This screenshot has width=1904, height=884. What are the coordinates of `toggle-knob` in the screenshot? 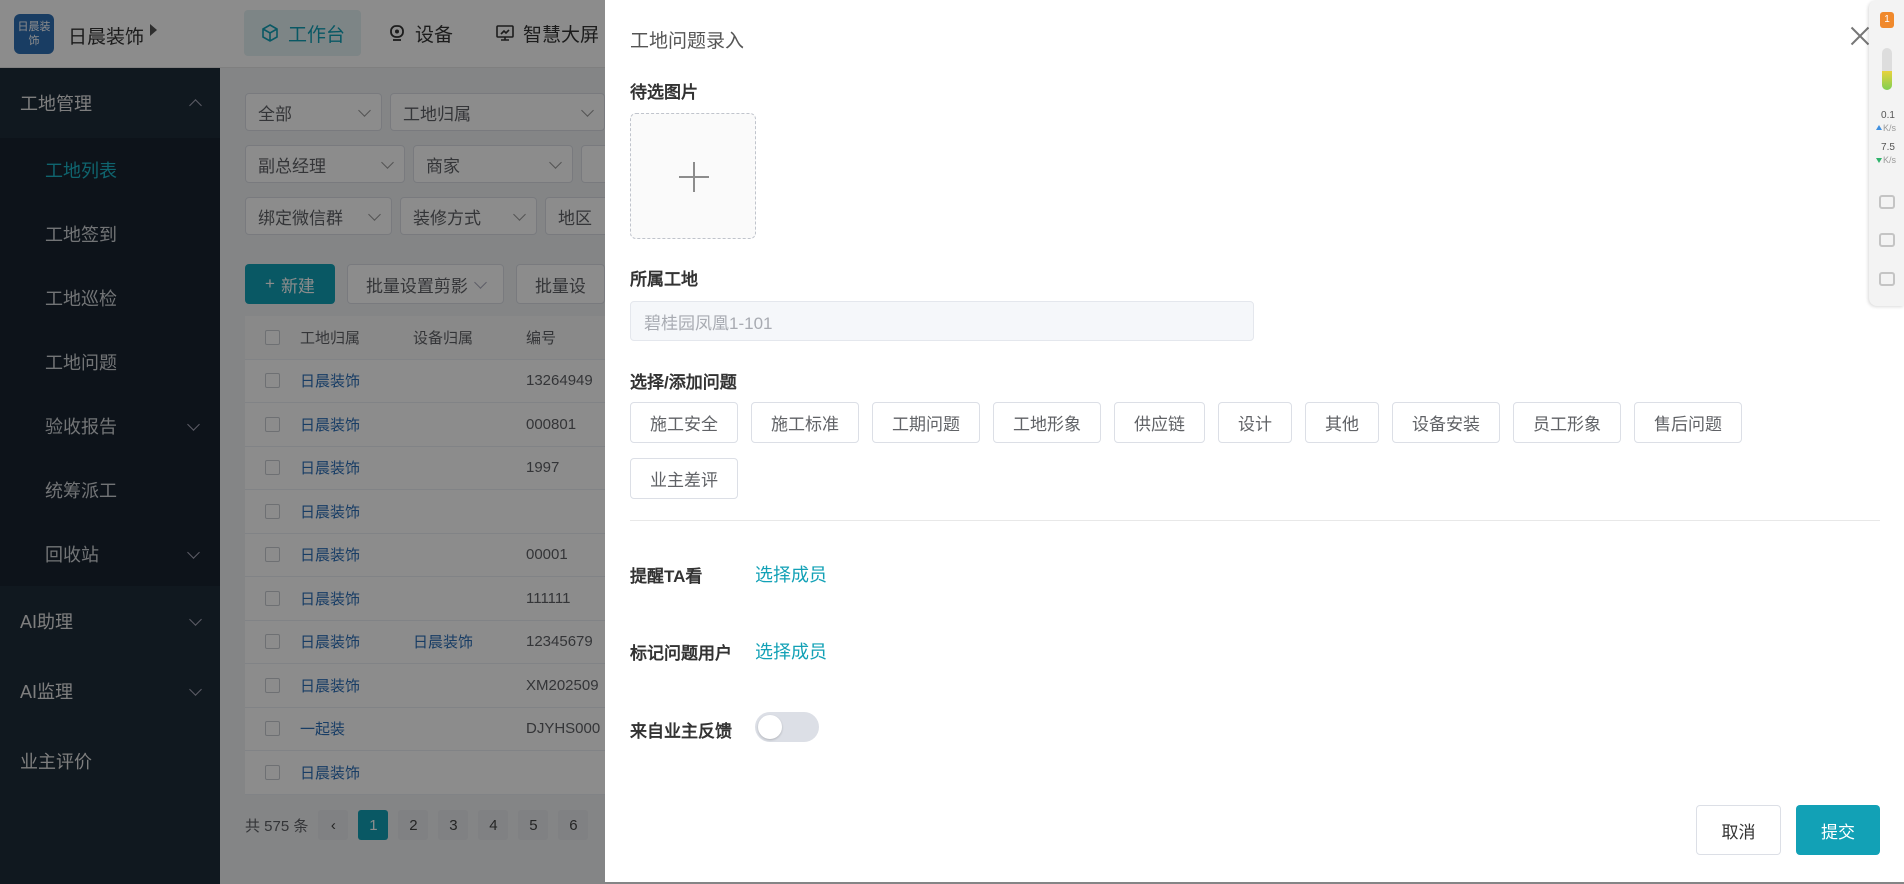 It's located at (770, 727).